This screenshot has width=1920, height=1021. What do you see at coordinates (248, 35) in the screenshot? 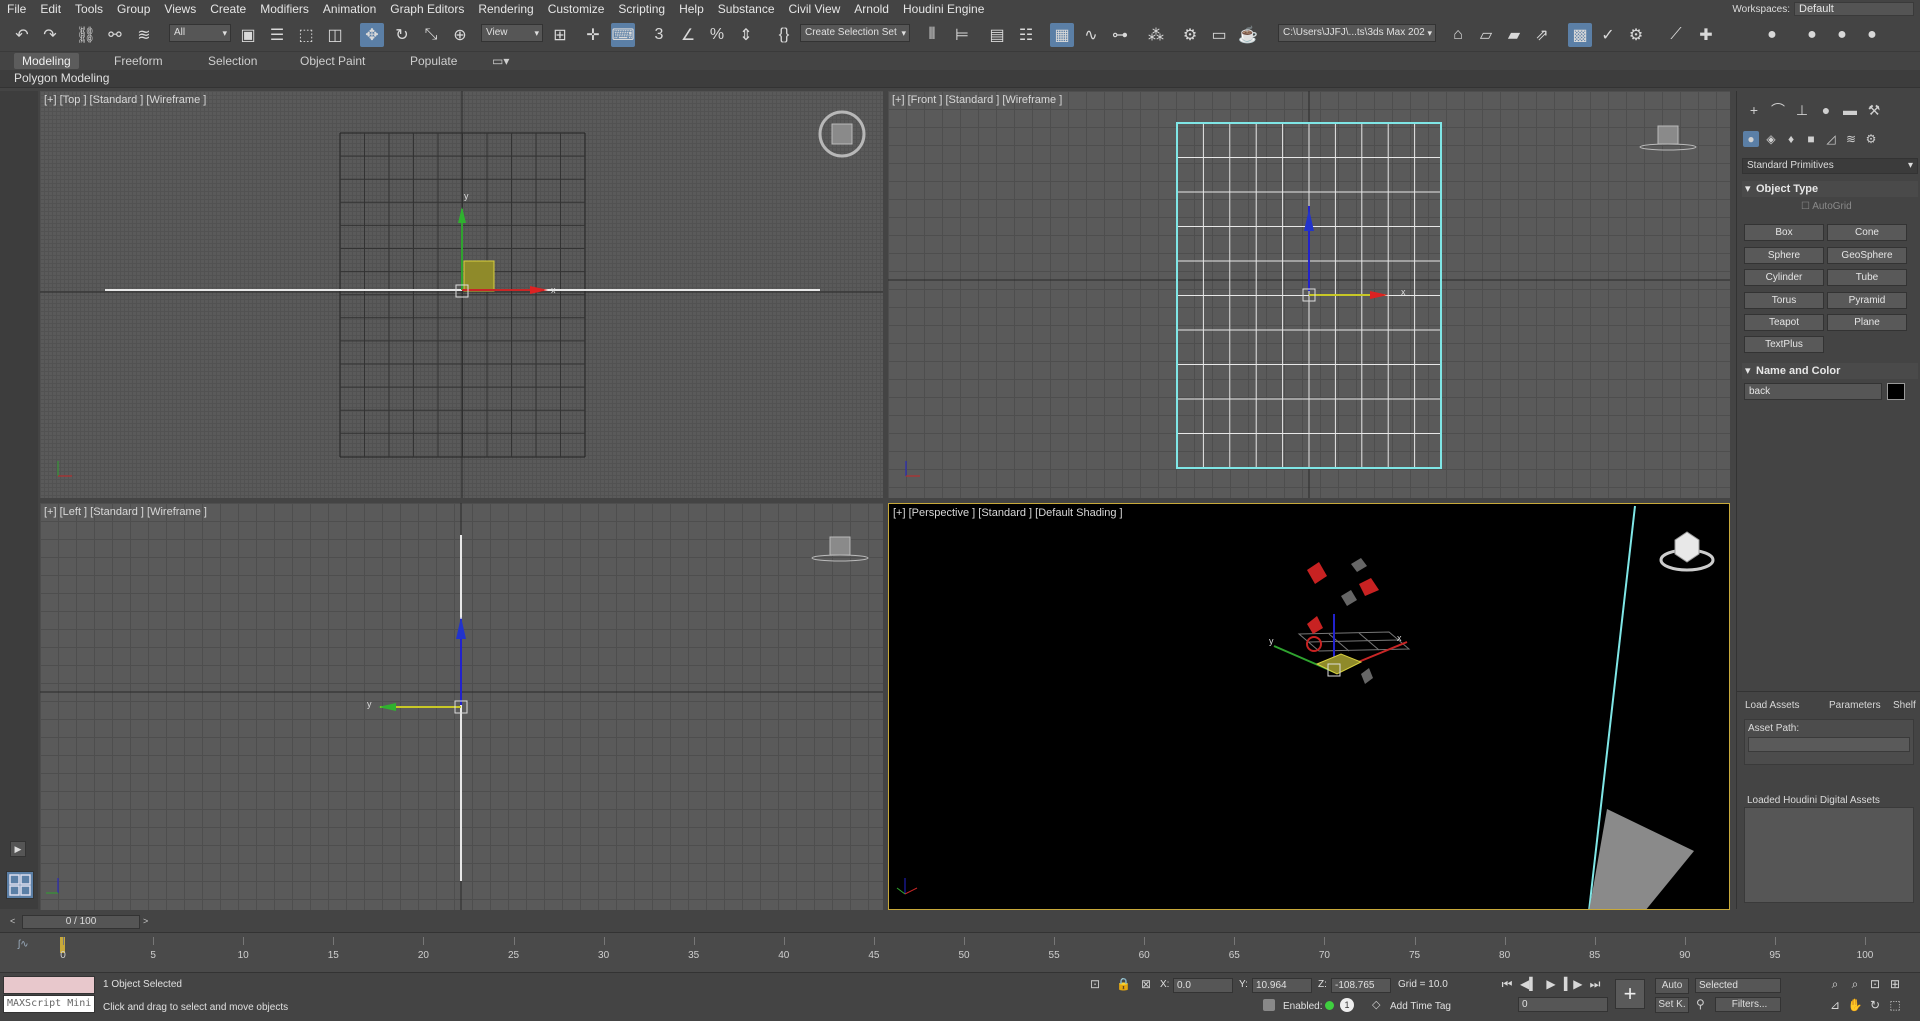
I see `select-object-icon: ▣` at bounding box center [248, 35].